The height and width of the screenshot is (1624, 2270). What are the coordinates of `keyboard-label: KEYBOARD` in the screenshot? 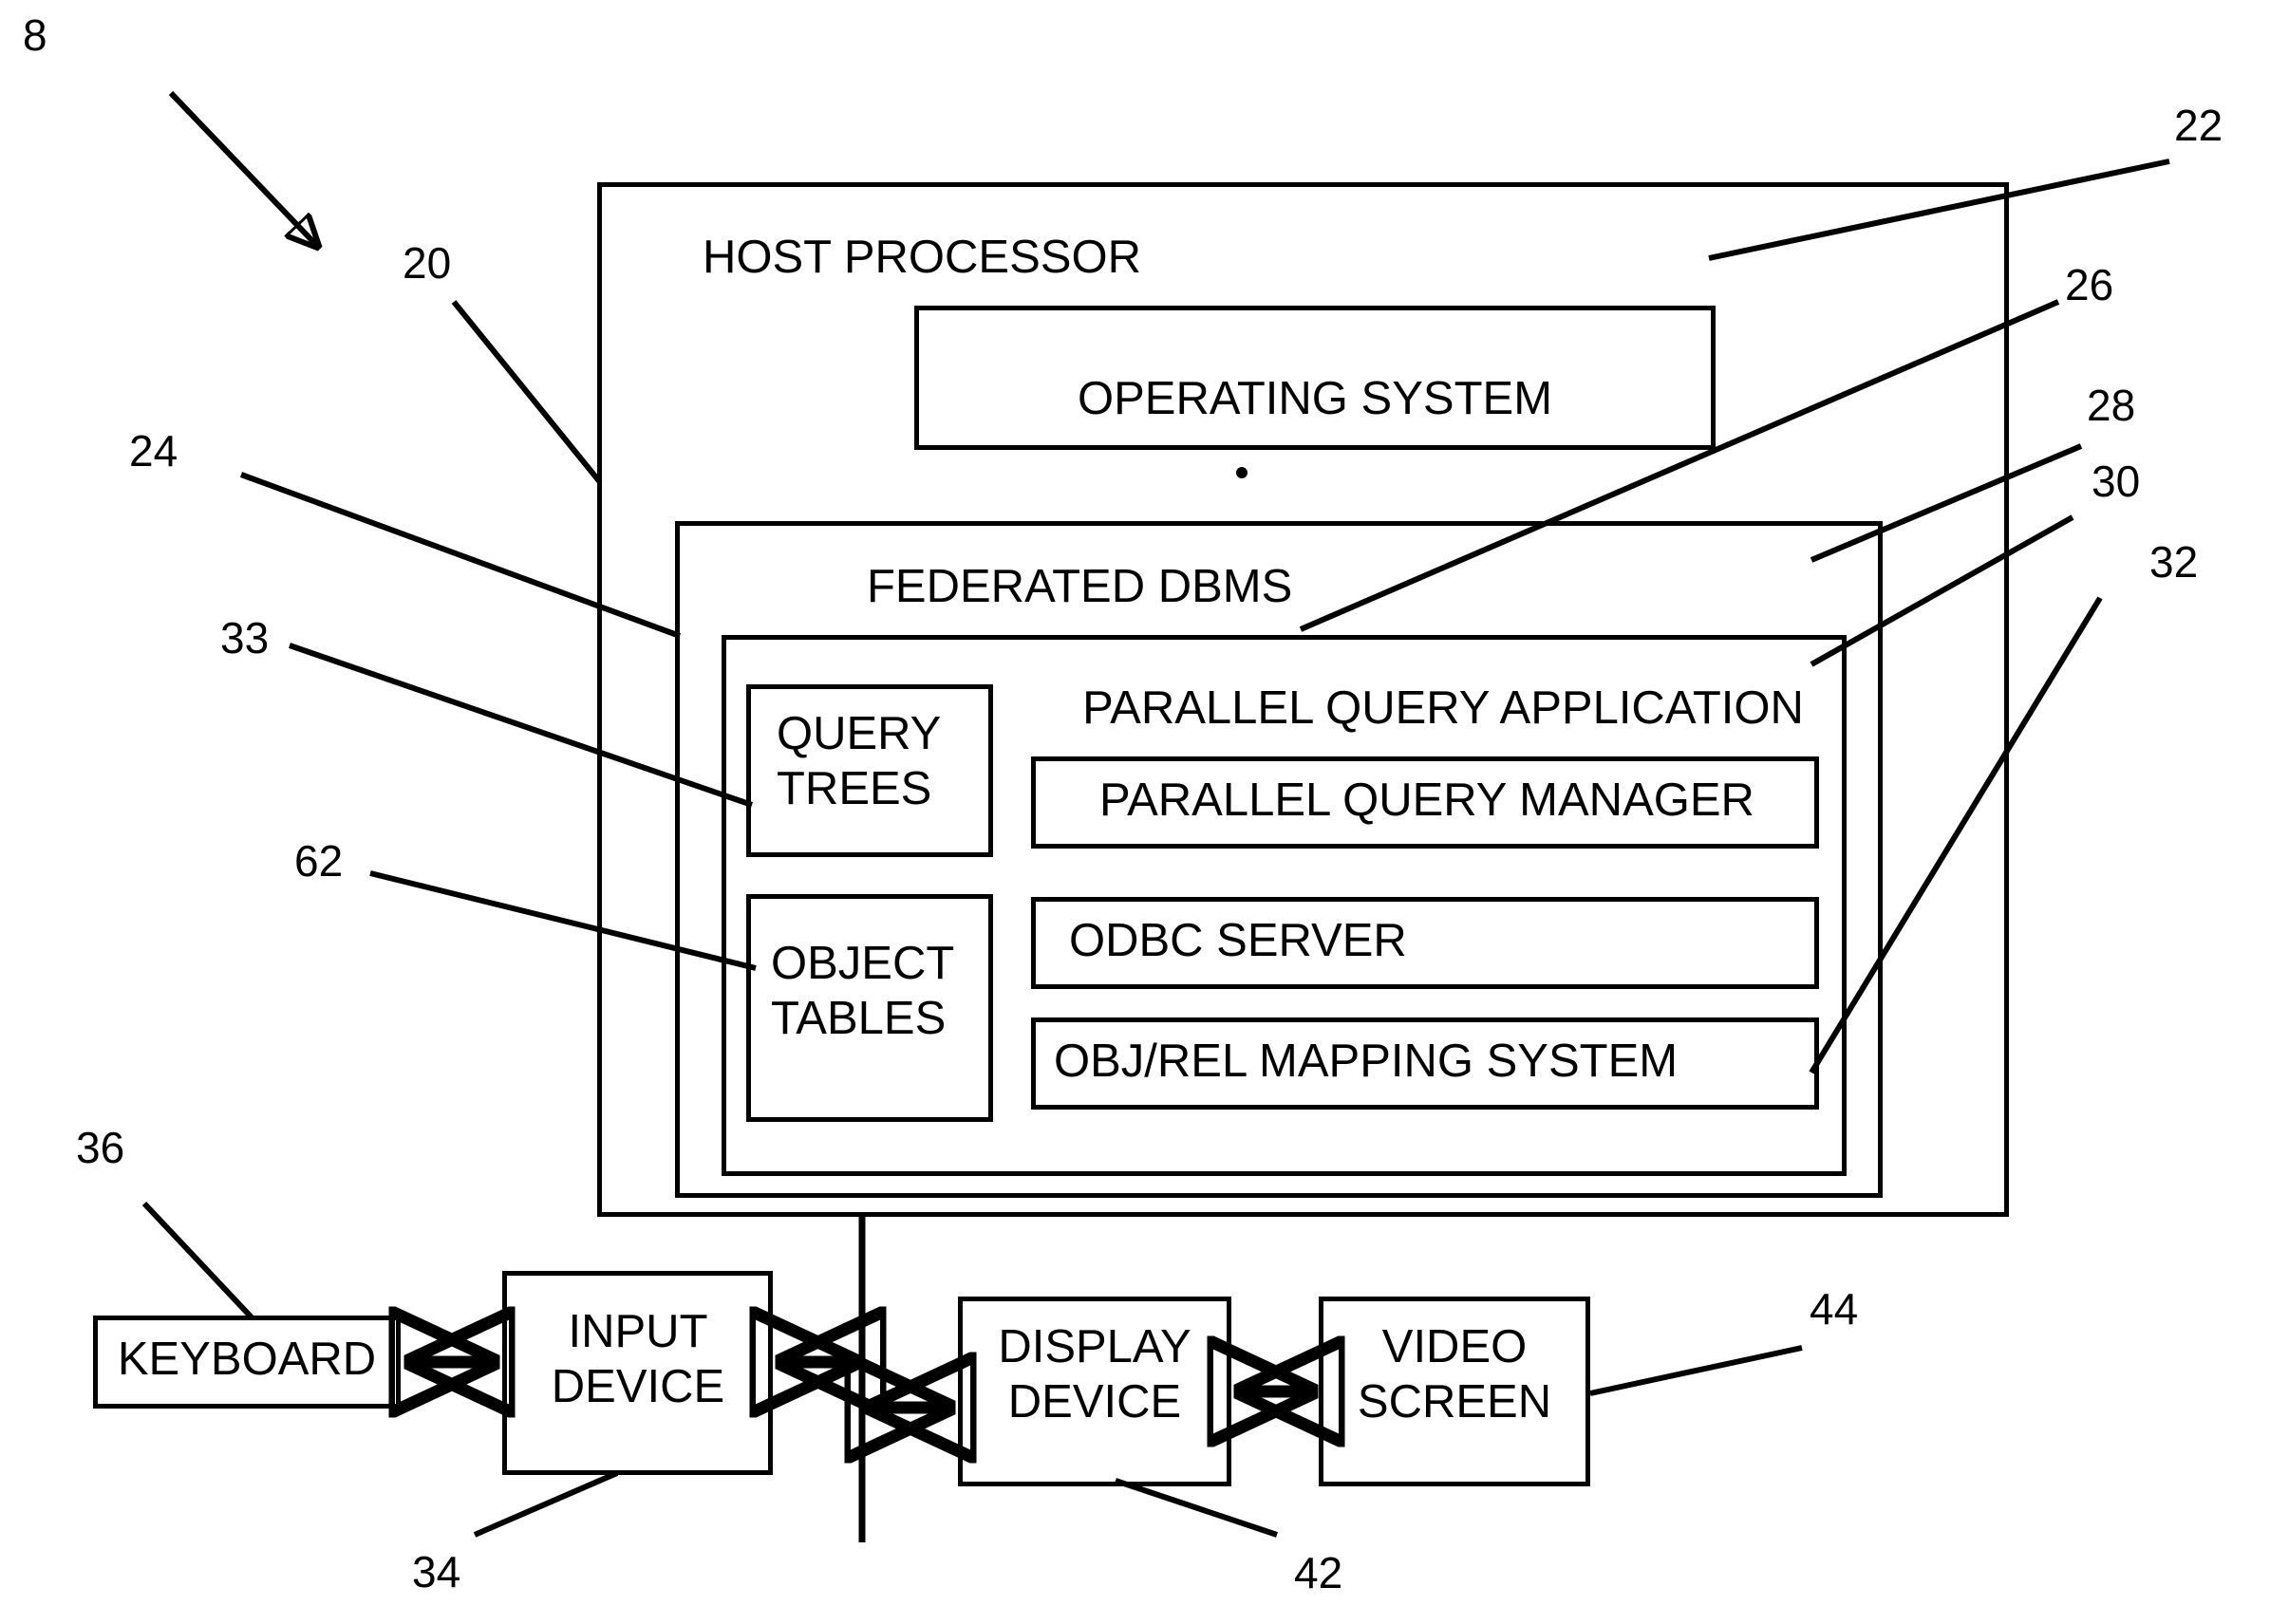 It's located at (247, 1359).